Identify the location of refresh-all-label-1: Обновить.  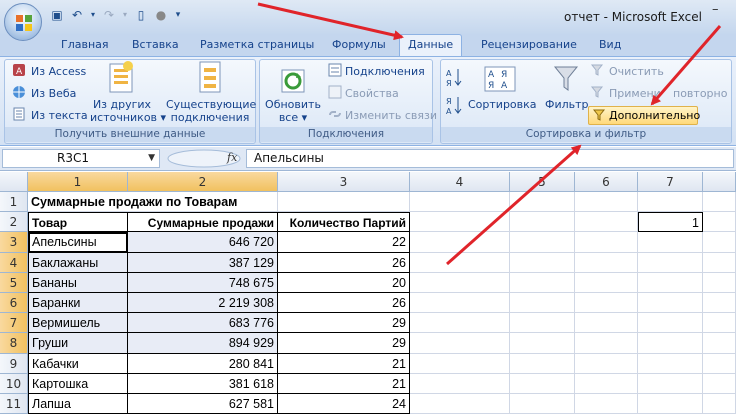
(293, 104).